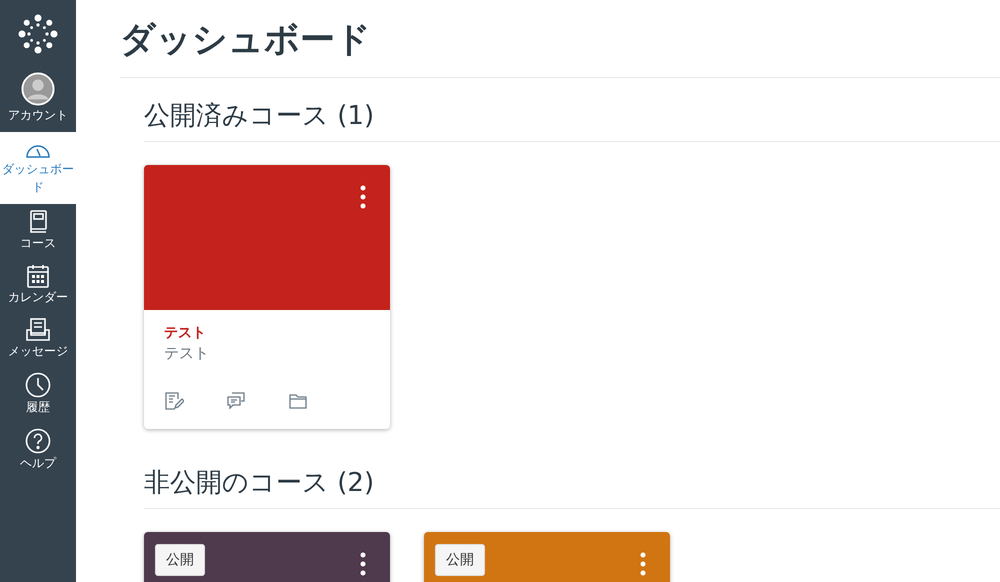 Image resolution: width=1000 pixels, height=582 pixels. Describe the element at coordinates (38, 330) in the screenshot. I see `inbox-icon` at that location.